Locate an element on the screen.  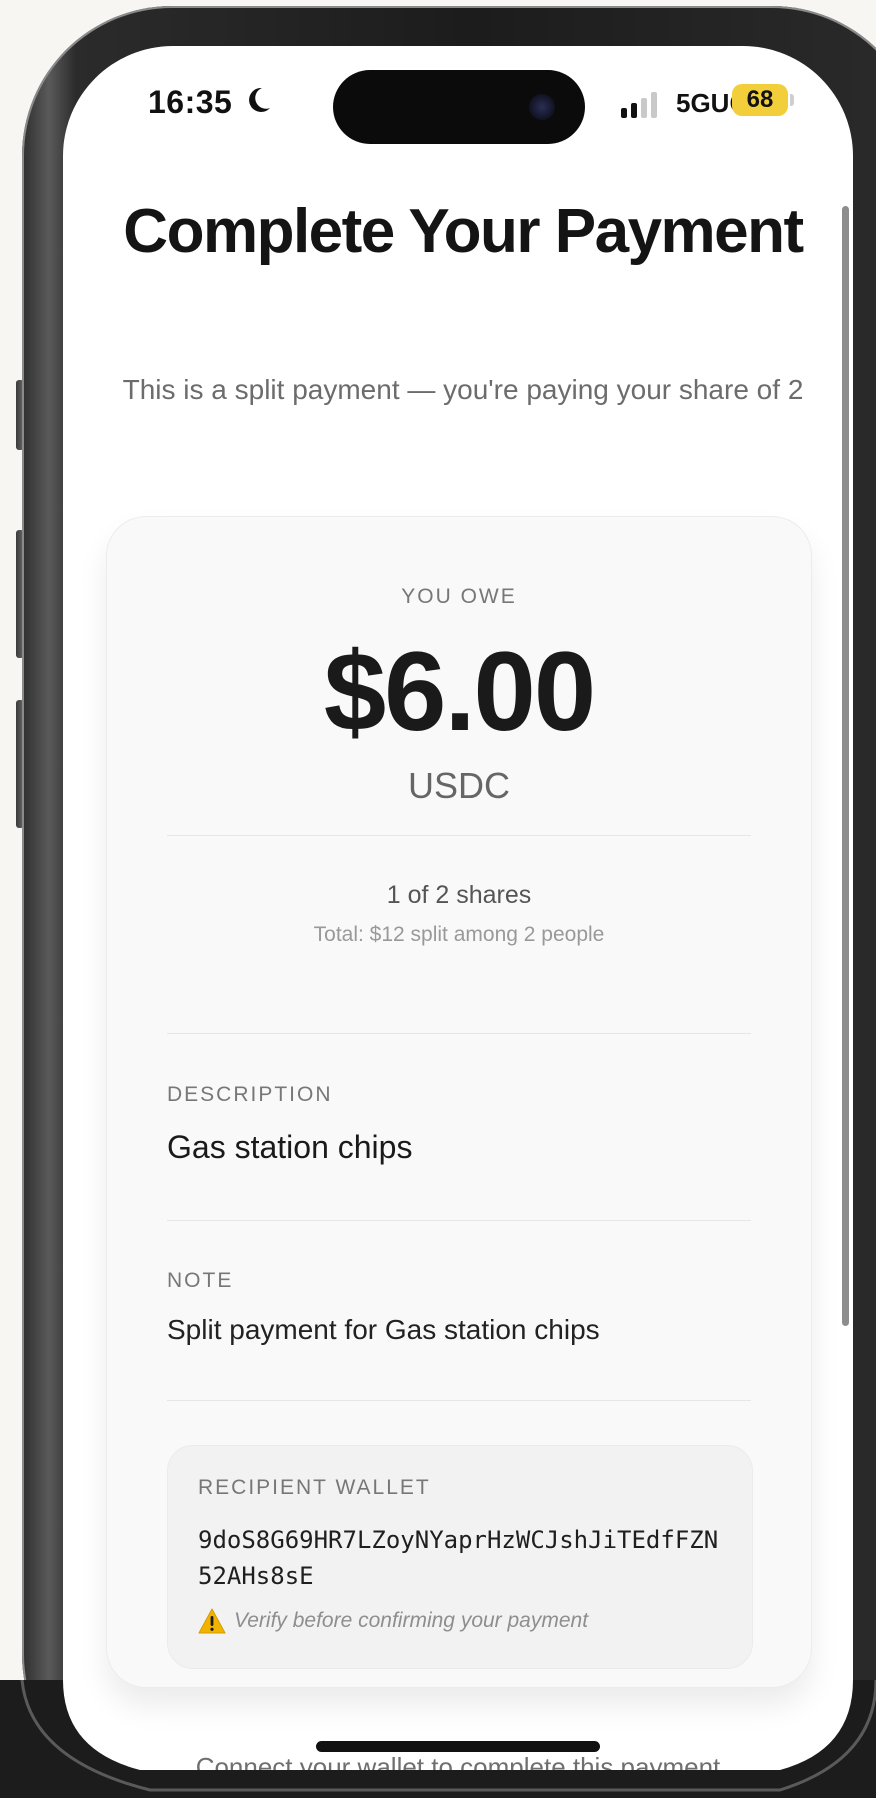
note-label: NOTE is located at coordinates (200, 1280).